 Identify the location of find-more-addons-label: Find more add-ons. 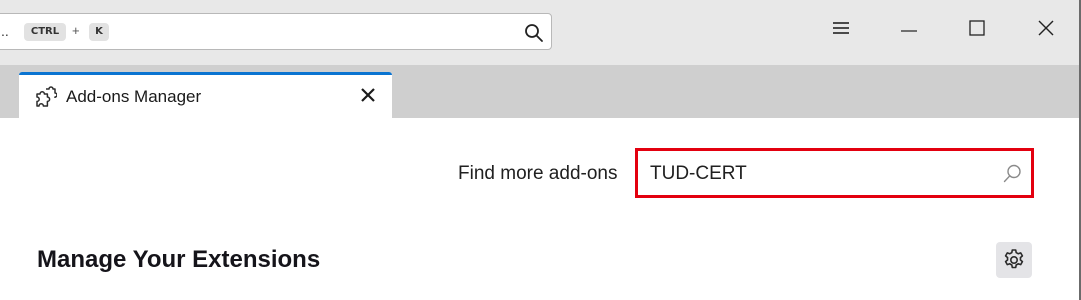
(538, 173).